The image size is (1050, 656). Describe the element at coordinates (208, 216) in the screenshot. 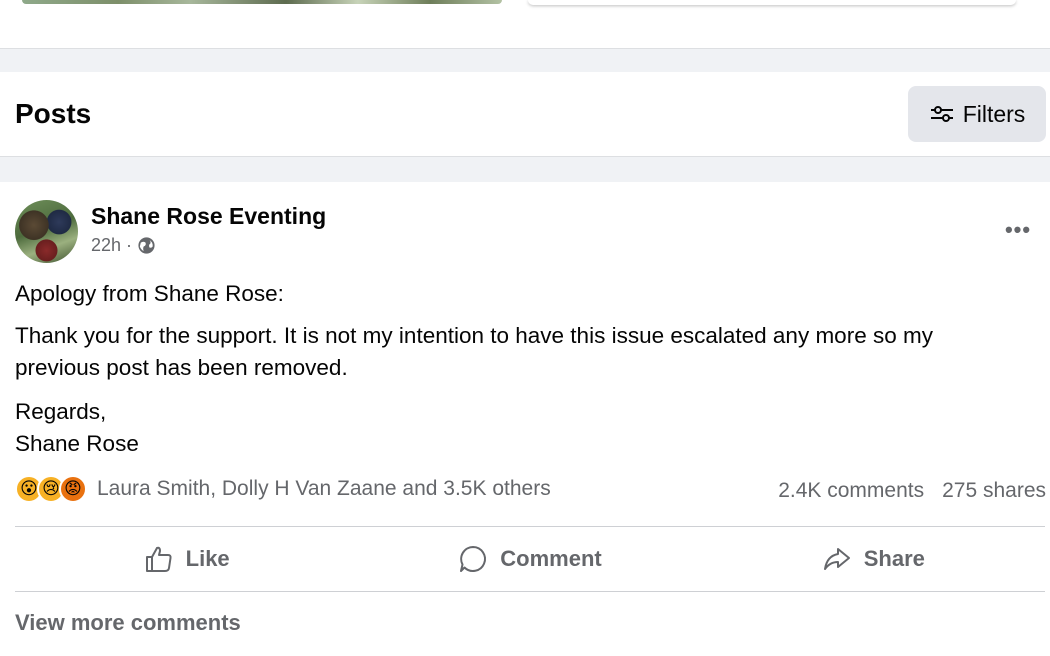

I see `post-author: Shane Rose Eventing` at that location.